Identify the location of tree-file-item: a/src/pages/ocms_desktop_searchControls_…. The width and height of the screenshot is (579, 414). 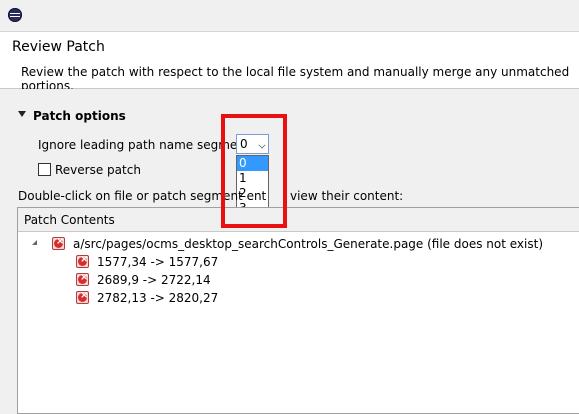
(308, 244).